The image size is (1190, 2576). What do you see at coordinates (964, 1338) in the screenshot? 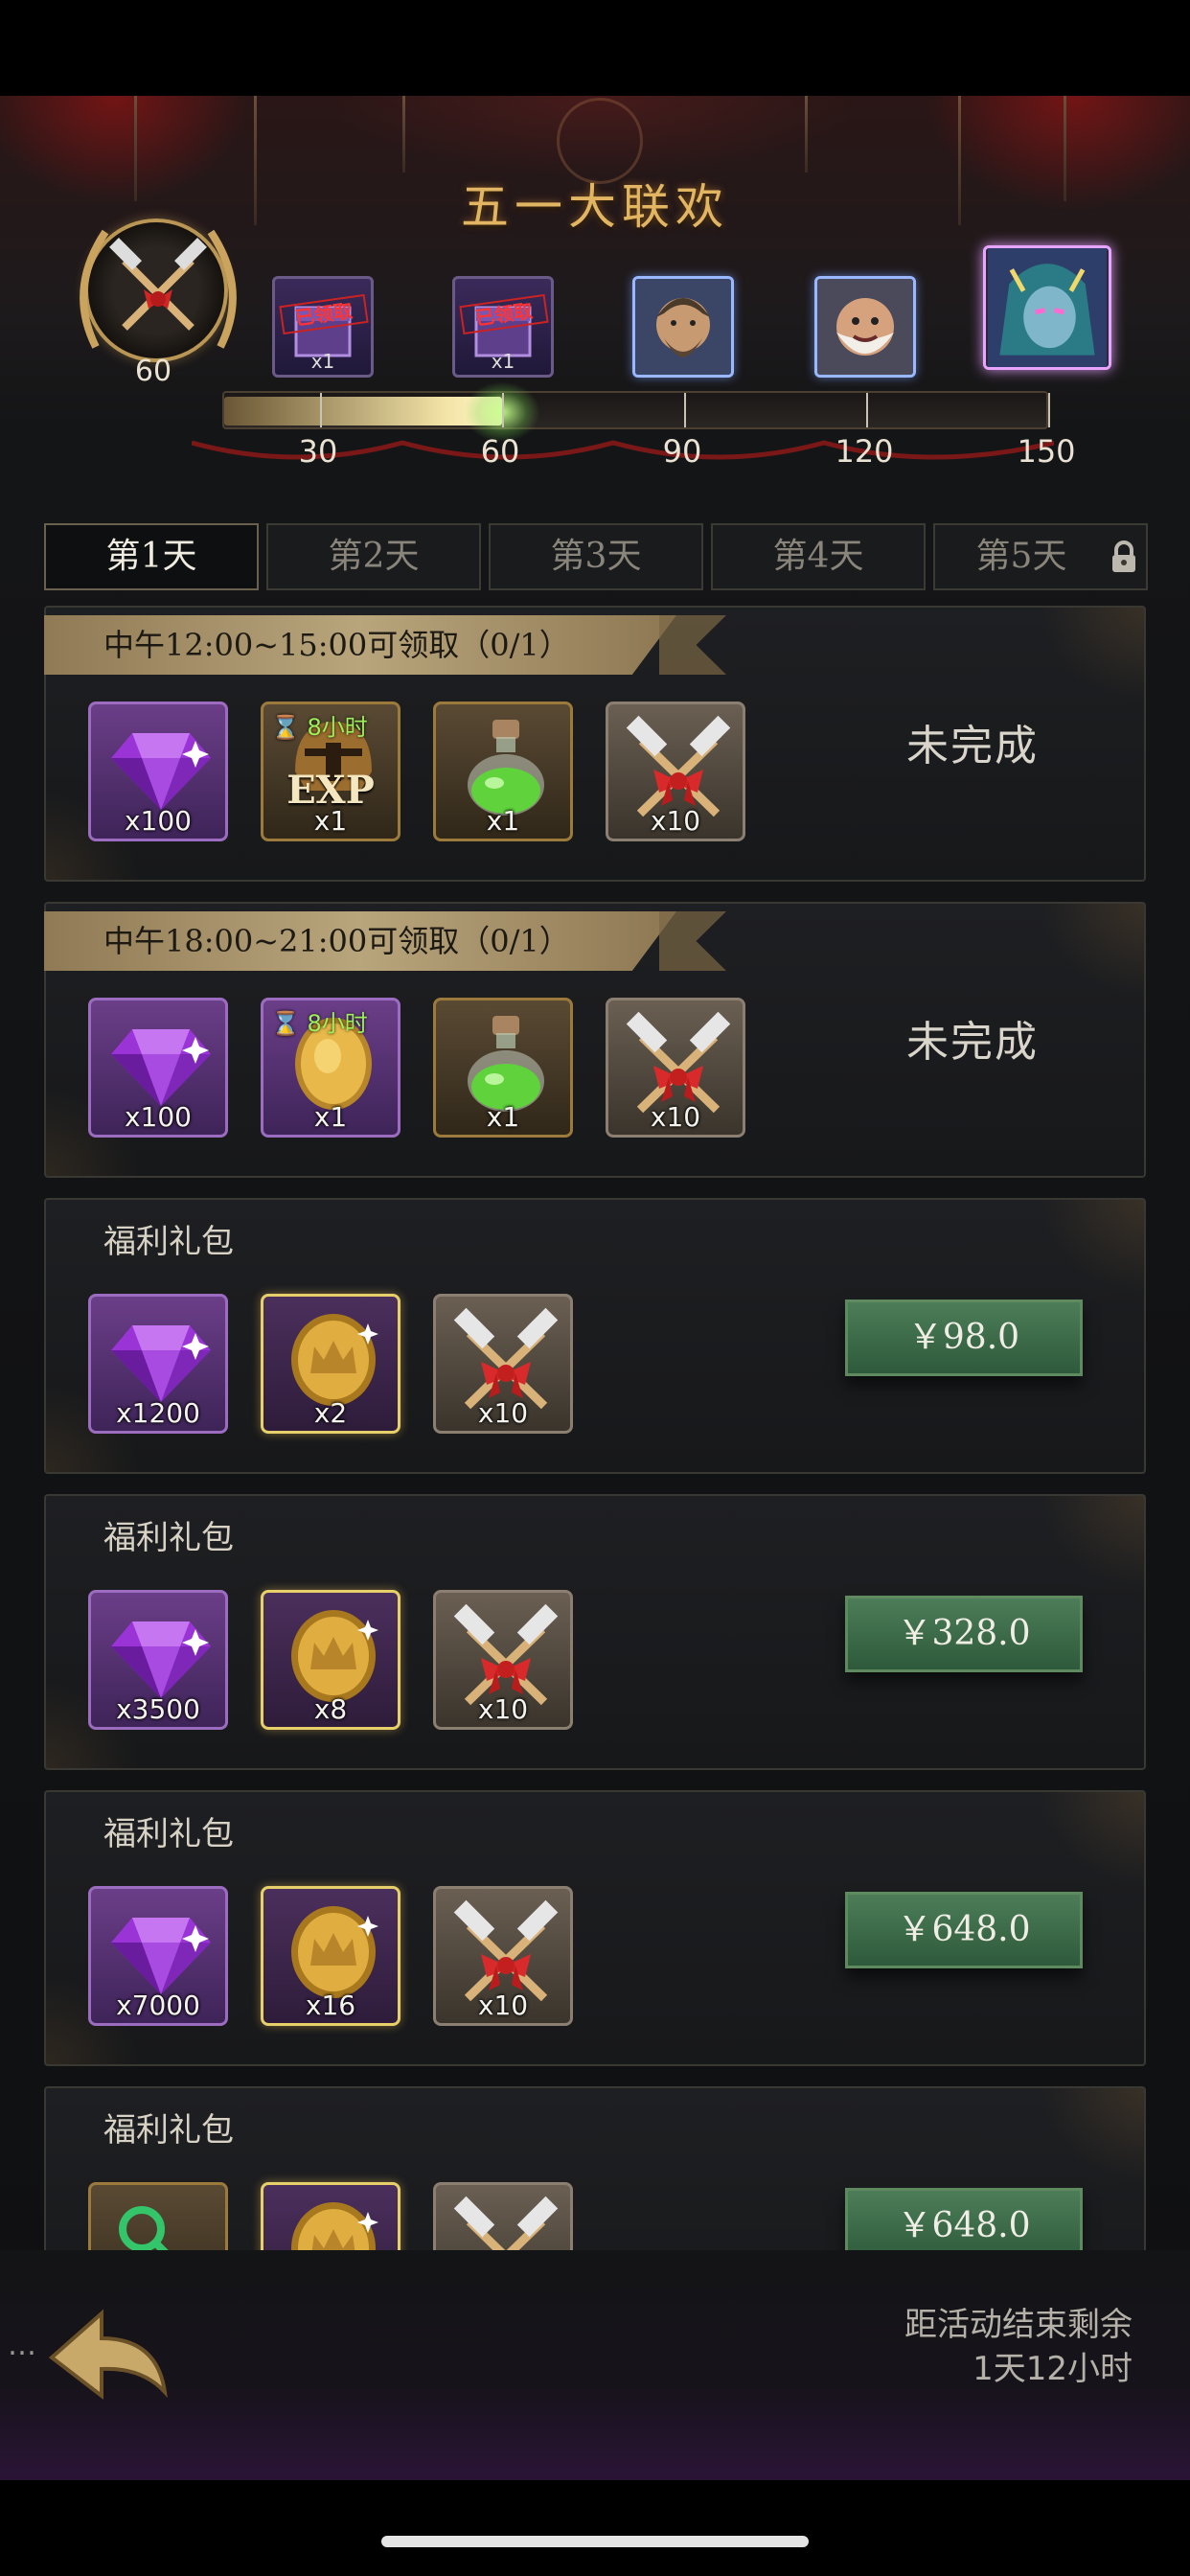
I see `buy-button: ￥98.0` at bounding box center [964, 1338].